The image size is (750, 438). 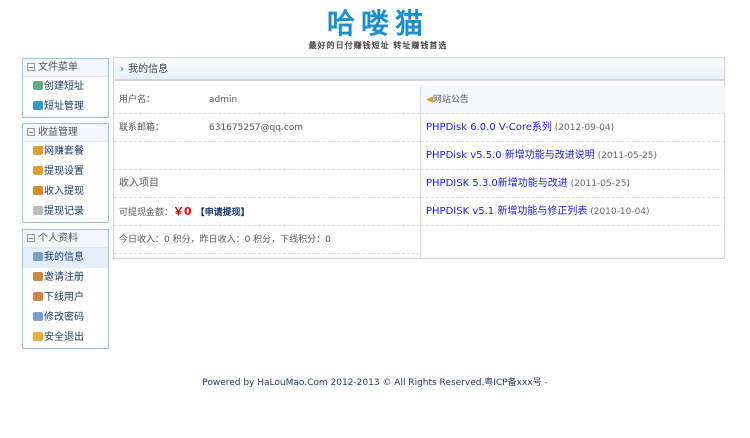 What do you see at coordinates (58, 132) in the screenshot?
I see `group-title: 收益管理` at bounding box center [58, 132].